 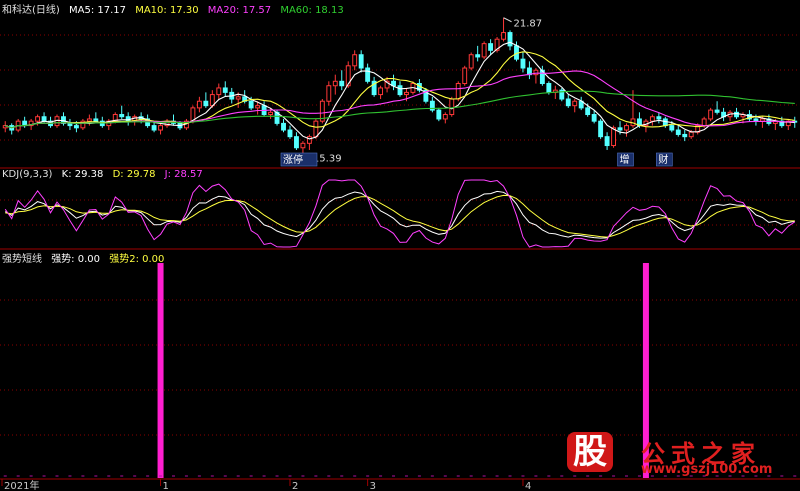 I want to click on watermark: 股 公式之家 www.gszj100.com, so click(x=675, y=455).